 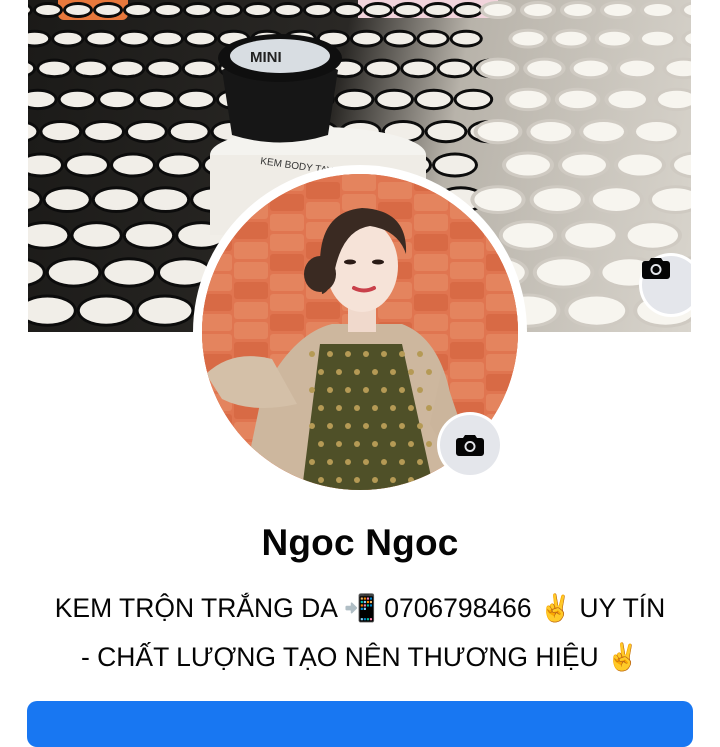 I want to click on bio-text: UY TÍN, so click(x=622, y=608).